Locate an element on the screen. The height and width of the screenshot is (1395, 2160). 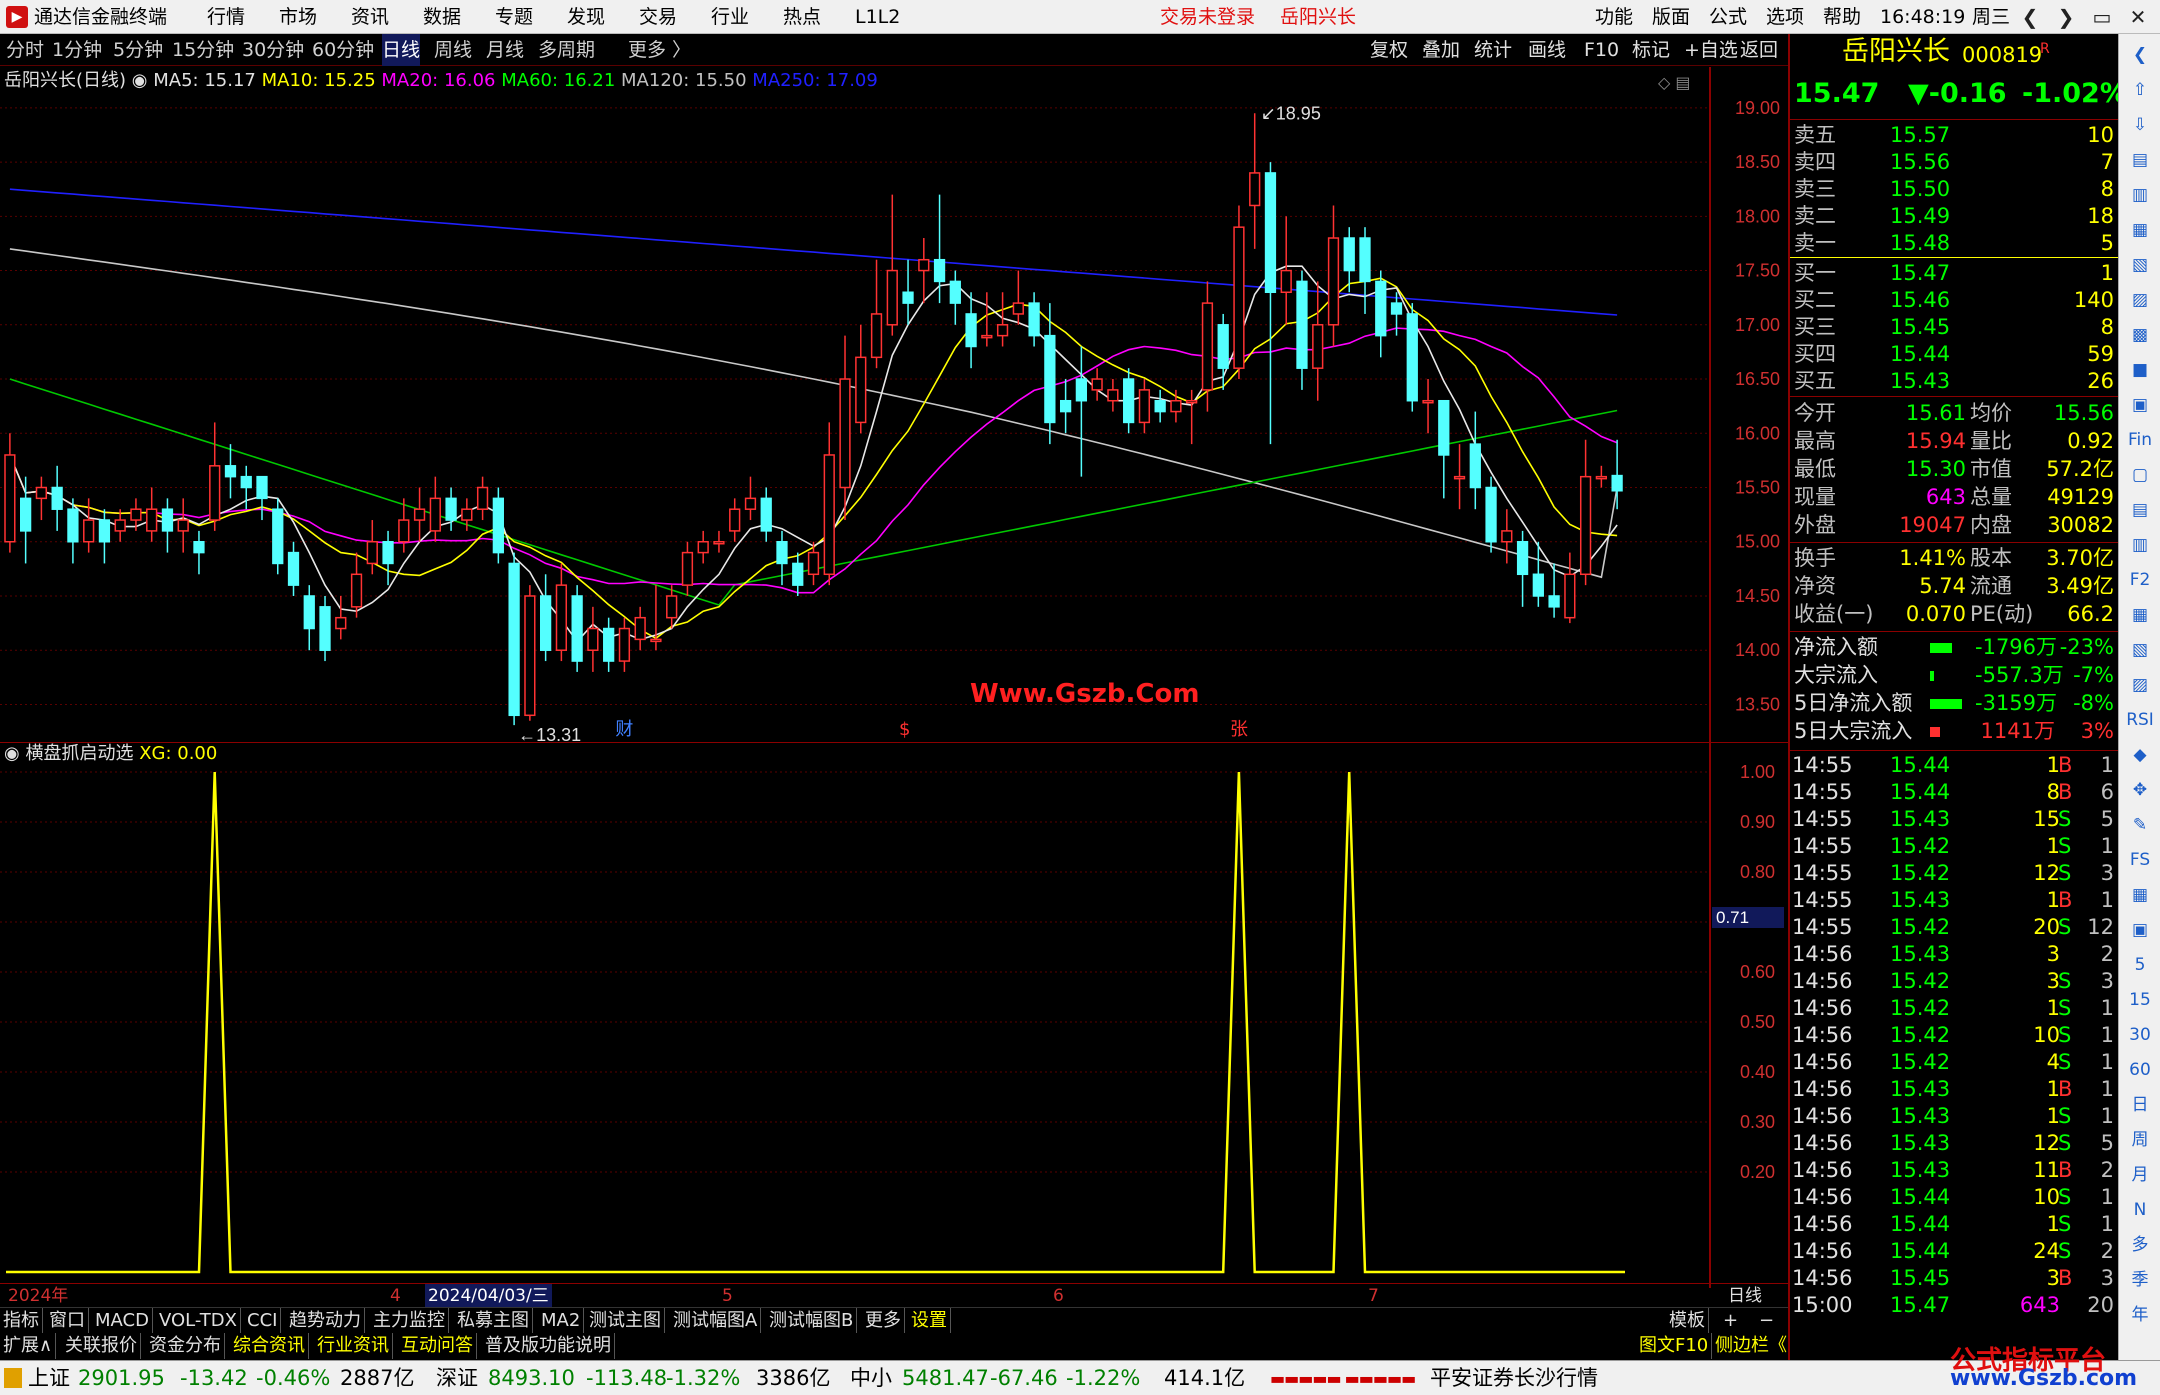
tab-ma2: MA2 is located at coordinates (561, 1321).